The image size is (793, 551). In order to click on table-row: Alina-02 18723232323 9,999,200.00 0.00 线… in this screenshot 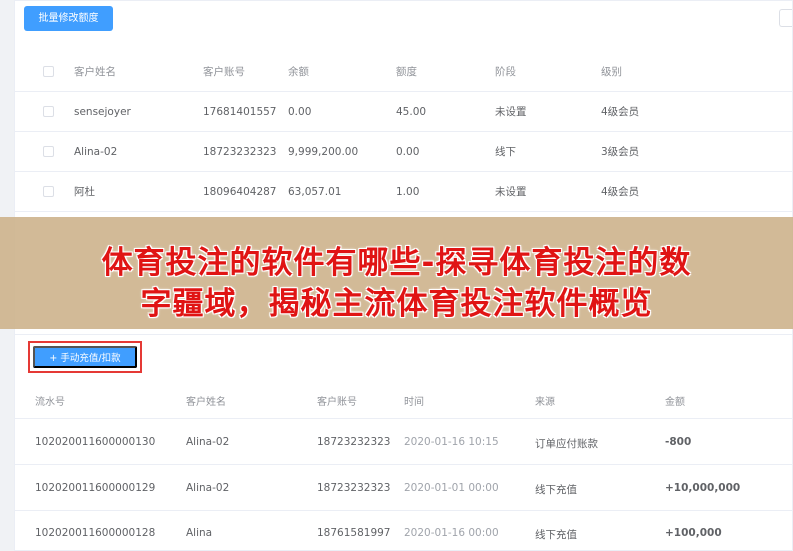, I will do `click(404, 152)`.